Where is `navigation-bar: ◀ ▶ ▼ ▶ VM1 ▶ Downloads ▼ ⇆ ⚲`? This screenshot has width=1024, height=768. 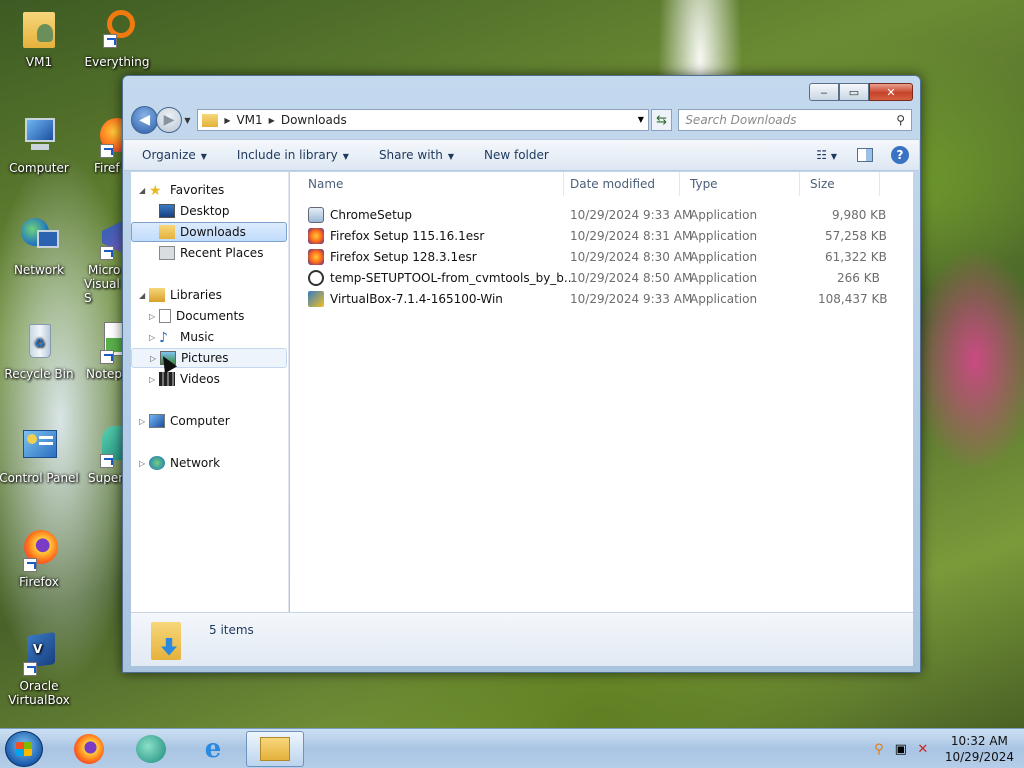
navigation-bar: ◀ ▶ ▼ ▶ VM1 ▶ Downloads ▼ ⇆ ⚲ is located at coordinates (521, 120).